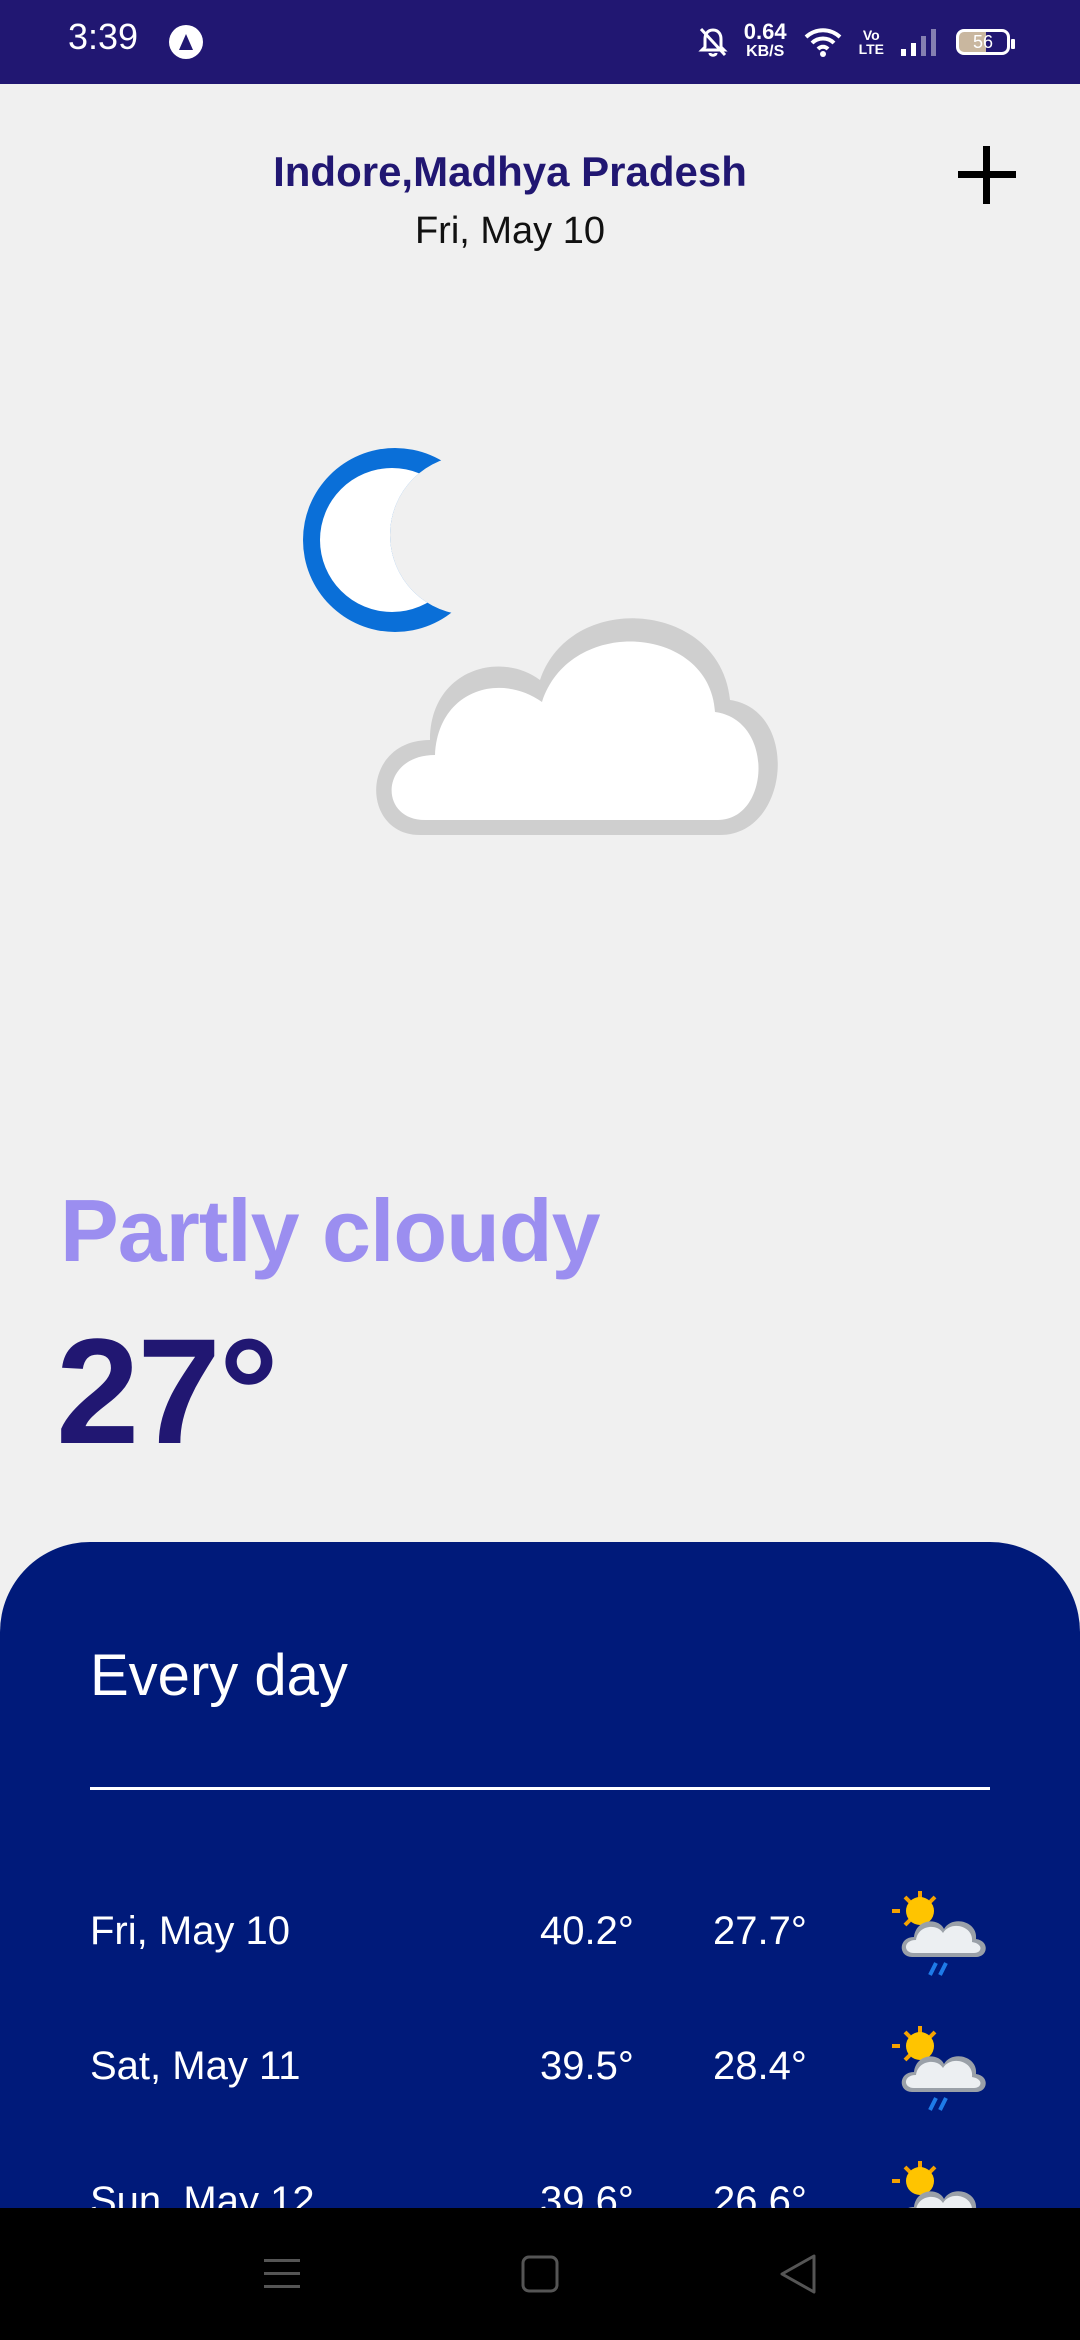 This screenshot has width=1080, height=2340. I want to click on forecast-row: Sat, May 11 39.5° 28.4°, so click(540, 2072).